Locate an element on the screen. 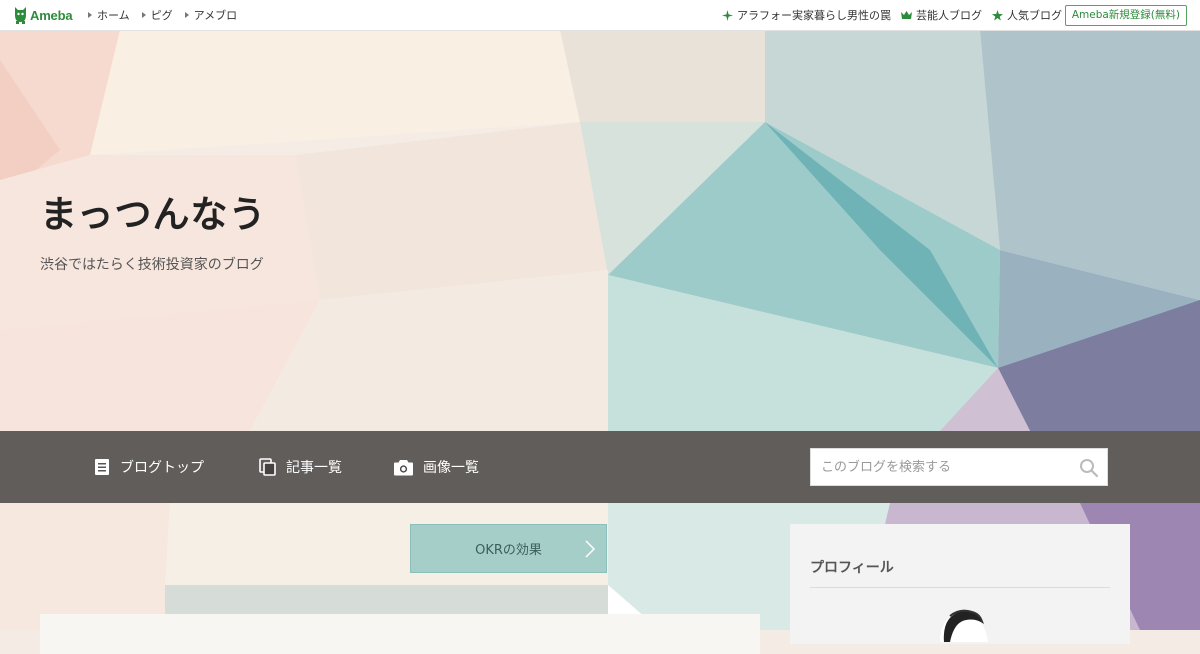 The image size is (1200, 654). blog-navbar: ブログトップ 記事一覧 画像一覧 is located at coordinates (600, 467).